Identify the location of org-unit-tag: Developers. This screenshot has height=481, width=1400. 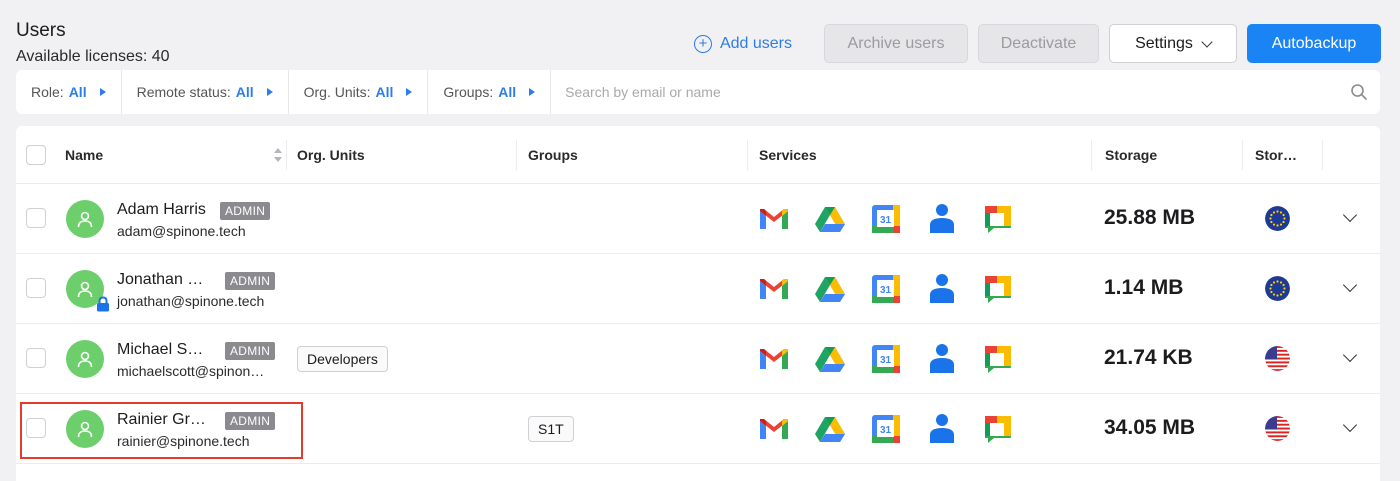
(342, 359).